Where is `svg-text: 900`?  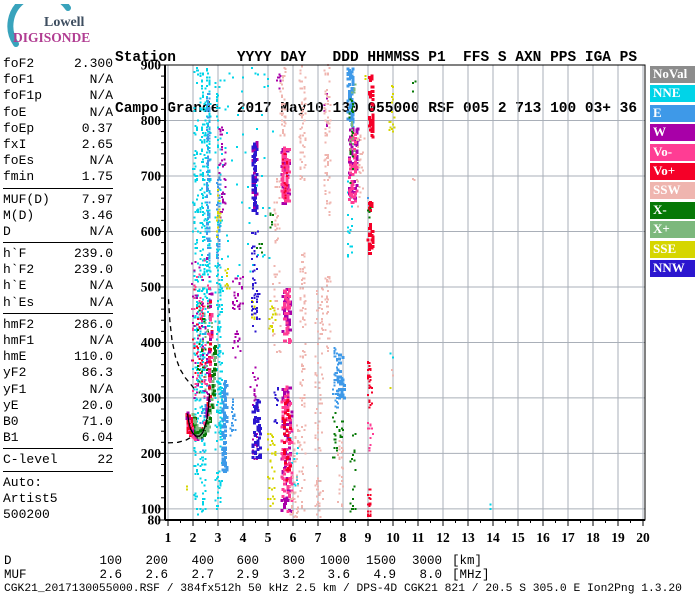 svg-text: 900 is located at coordinates (151, 65).